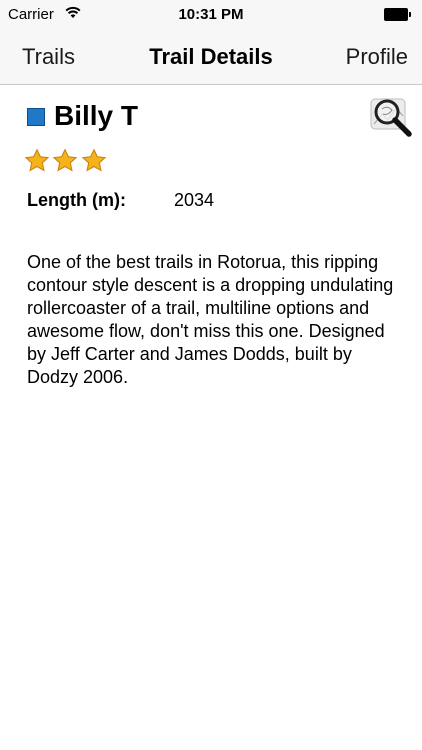 Image resolution: width=422 pixels, height=750 pixels. What do you see at coordinates (194, 200) in the screenshot?
I see `length-value: 2034` at bounding box center [194, 200].